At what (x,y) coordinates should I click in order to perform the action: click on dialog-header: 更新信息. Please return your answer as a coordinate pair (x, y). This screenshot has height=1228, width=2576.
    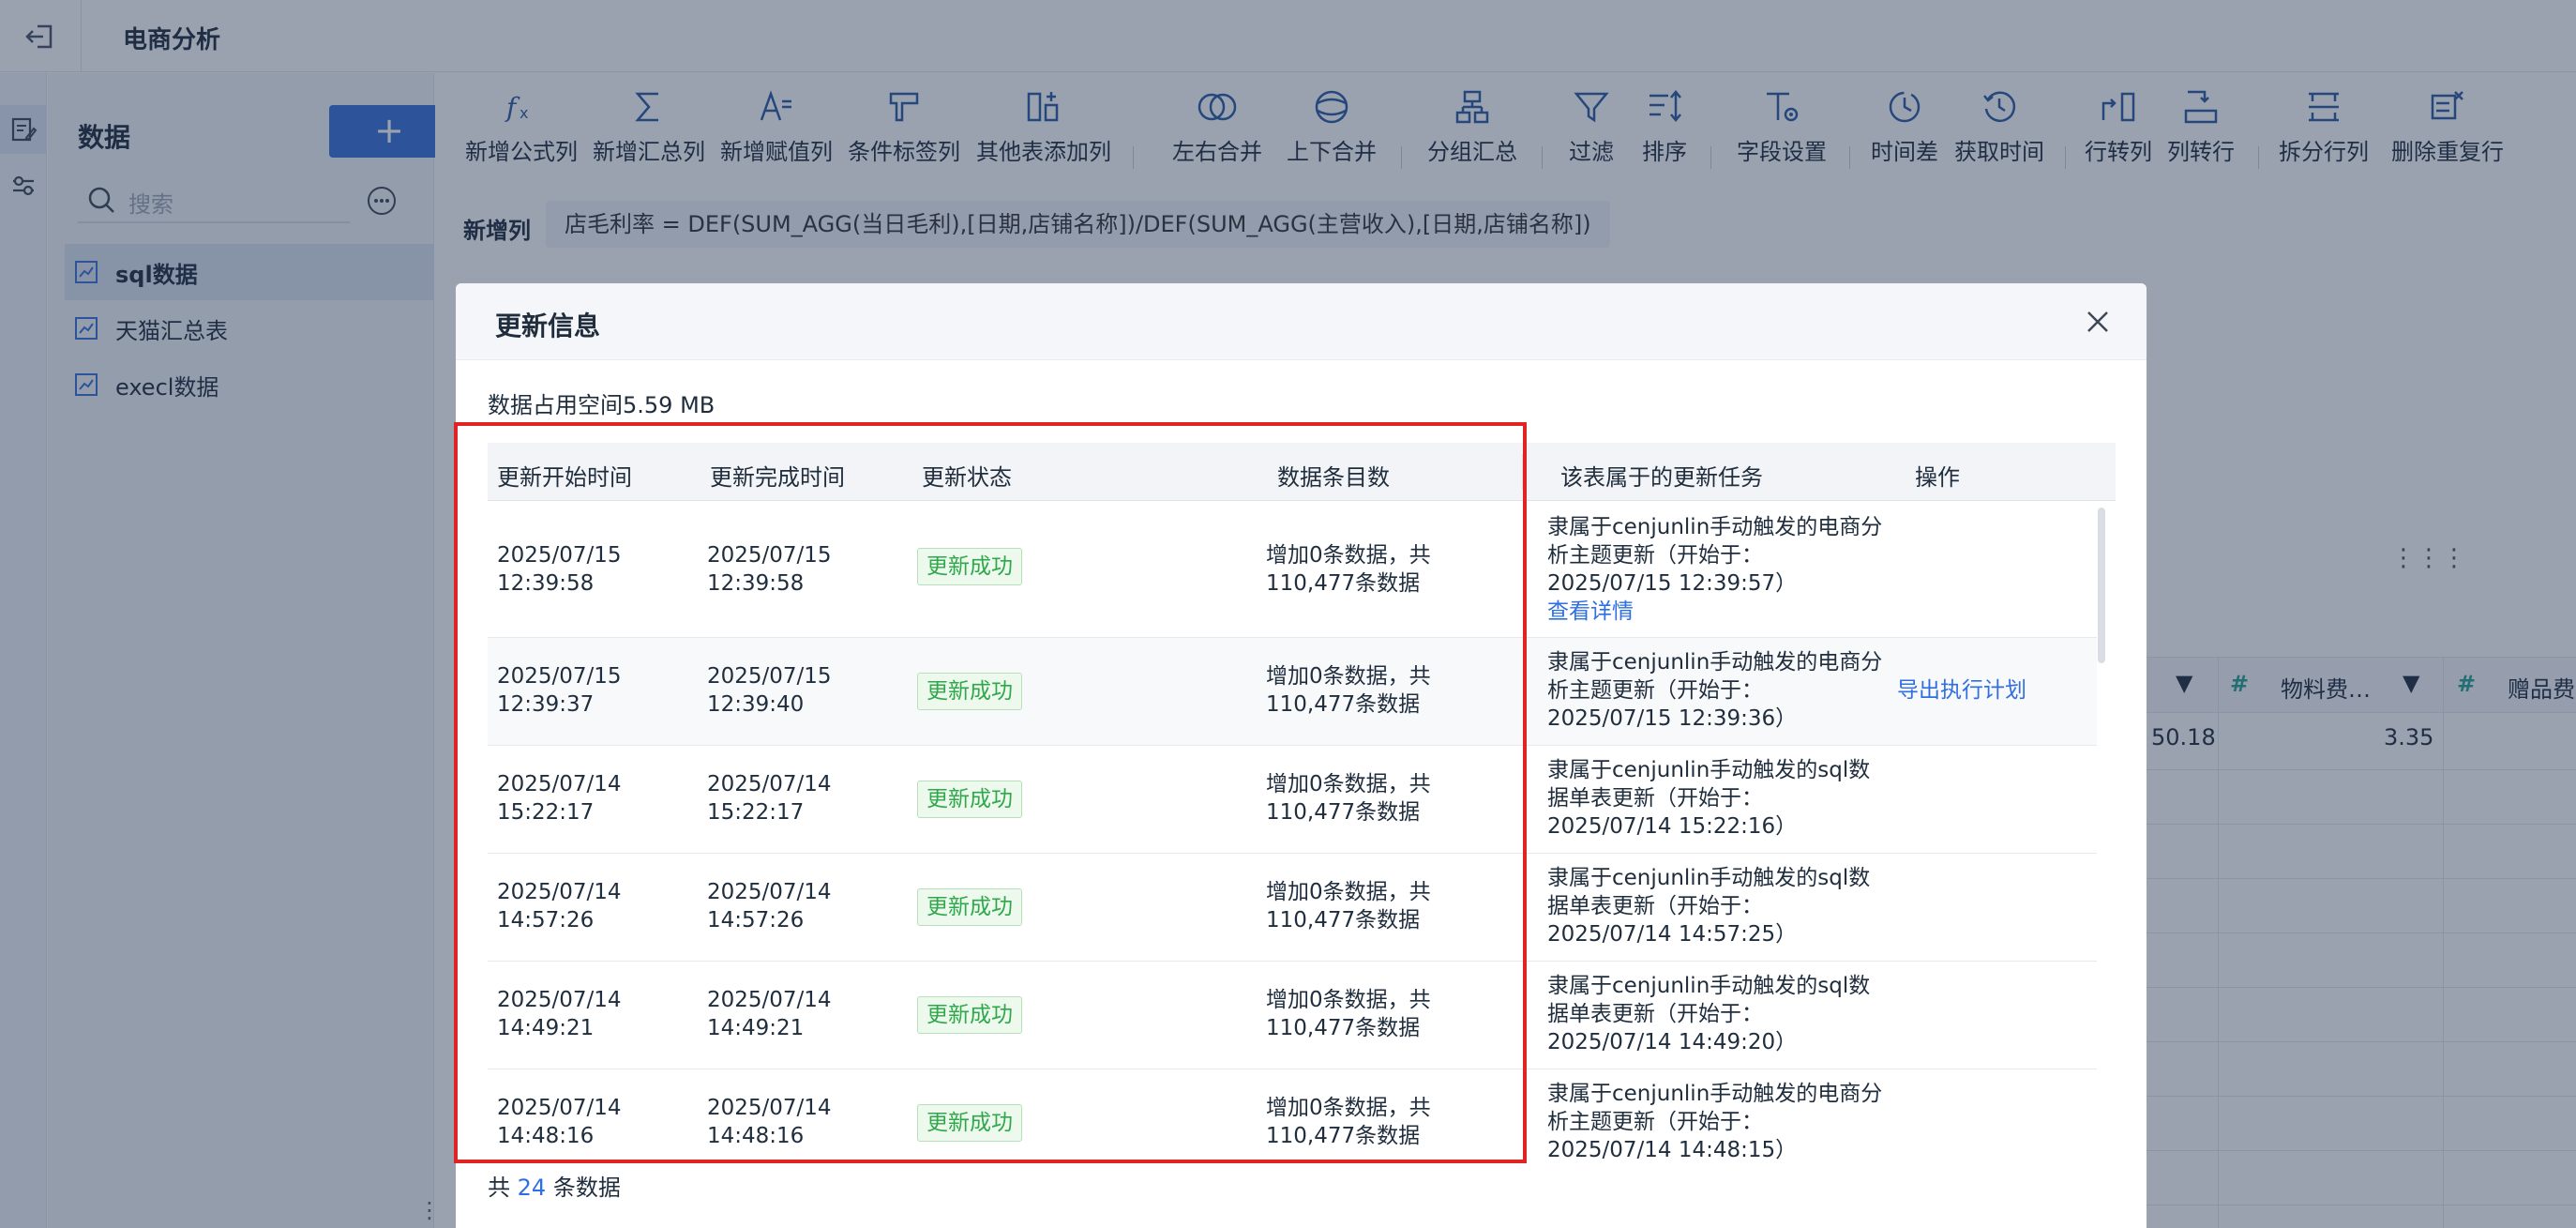
    Looking at the image, I should click on (1301, 321).